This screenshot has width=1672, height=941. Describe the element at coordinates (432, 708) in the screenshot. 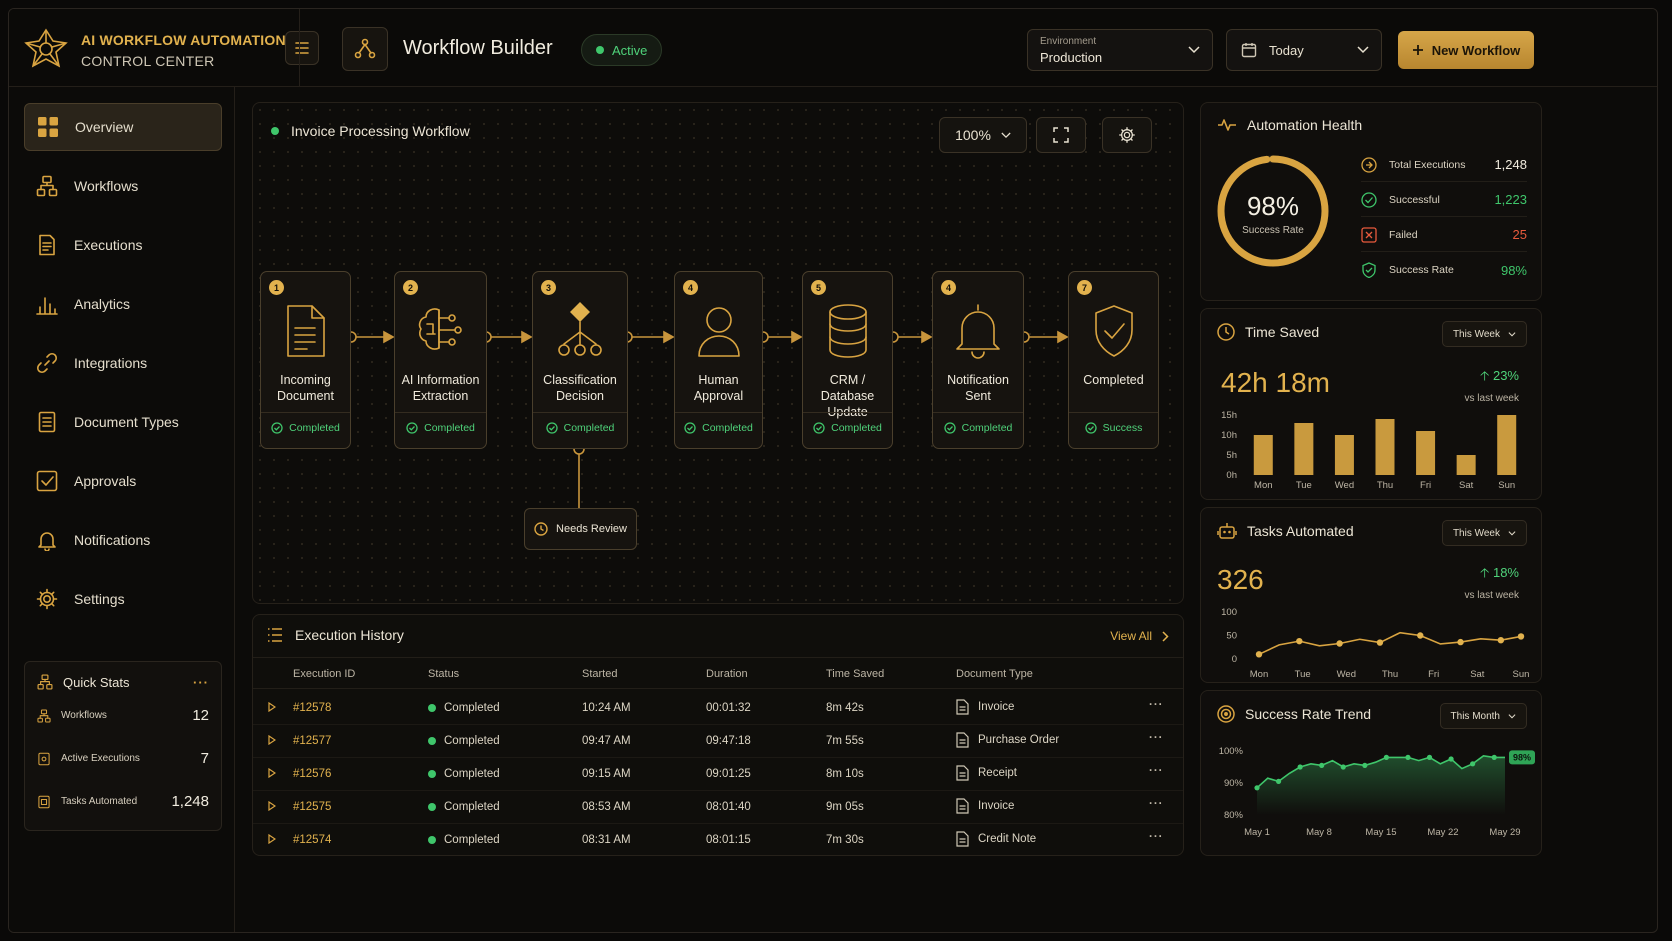

I see `status-dot` at that location.